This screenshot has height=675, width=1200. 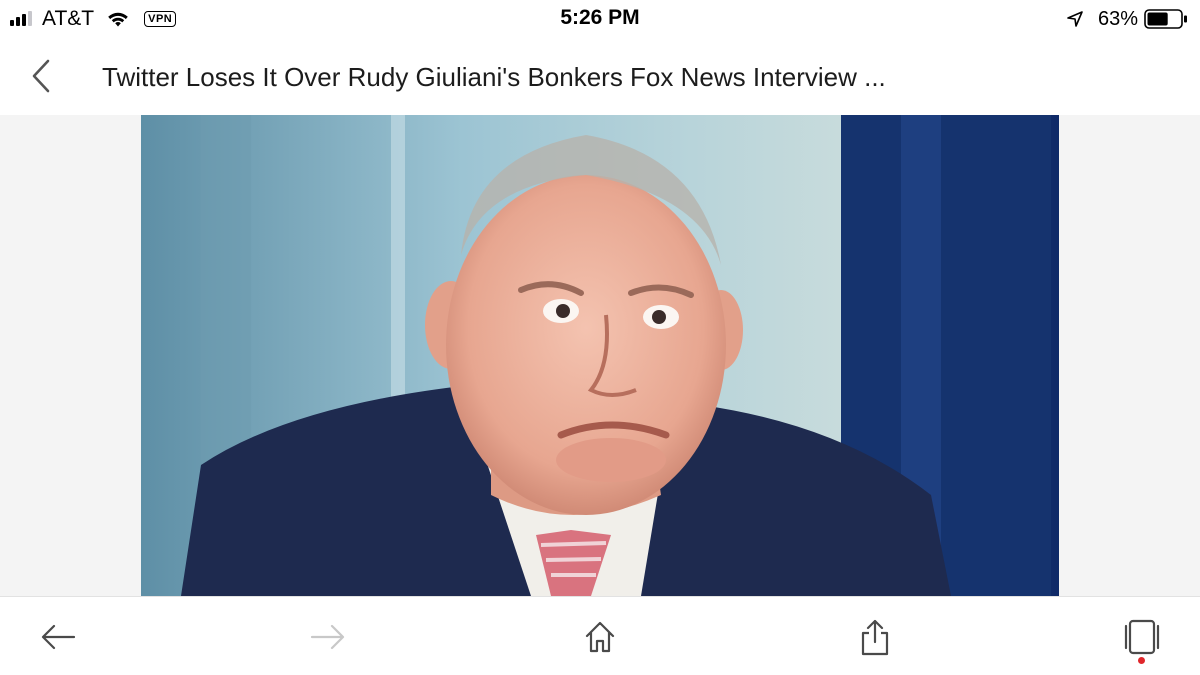 I want to click on forward-button, so click(x=328, y=637).